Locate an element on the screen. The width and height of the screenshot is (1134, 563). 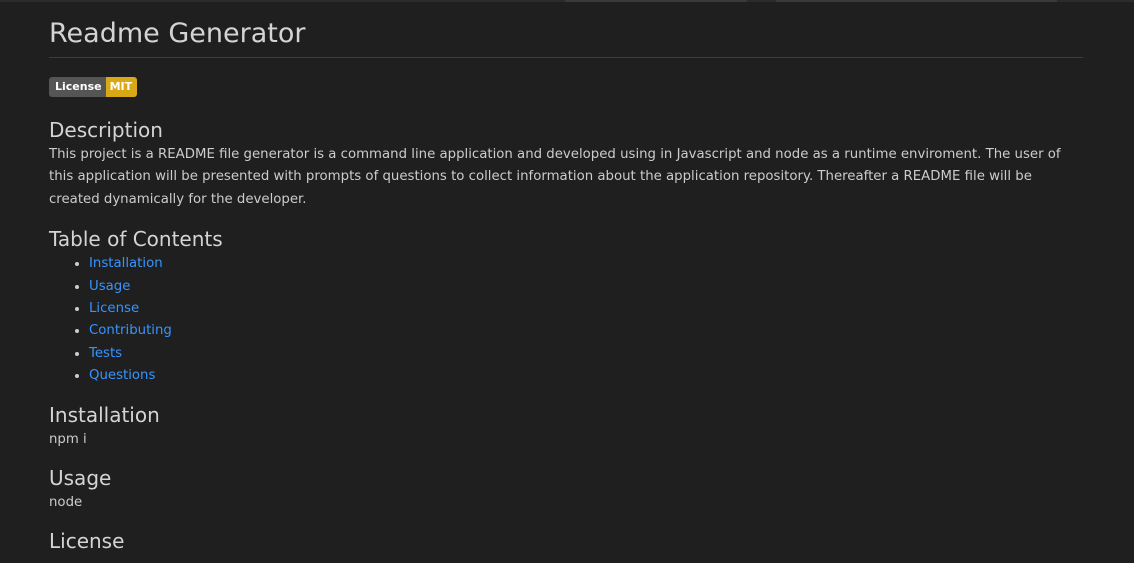
toc-link-contributing: Contributing is located at coordinates (130, 330).